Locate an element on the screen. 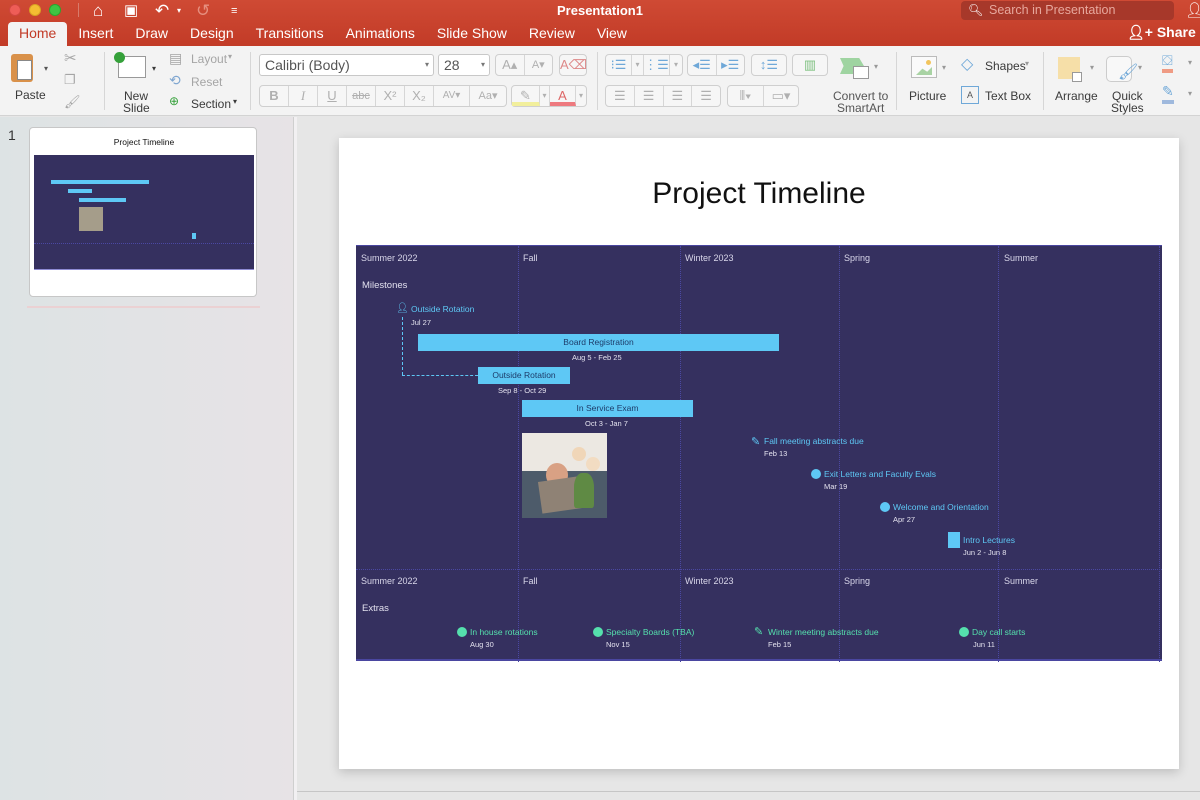 The height and width of the screenshot is (800, 1200). account-icon: 👤︎ is located at coordinates (1192, 10).